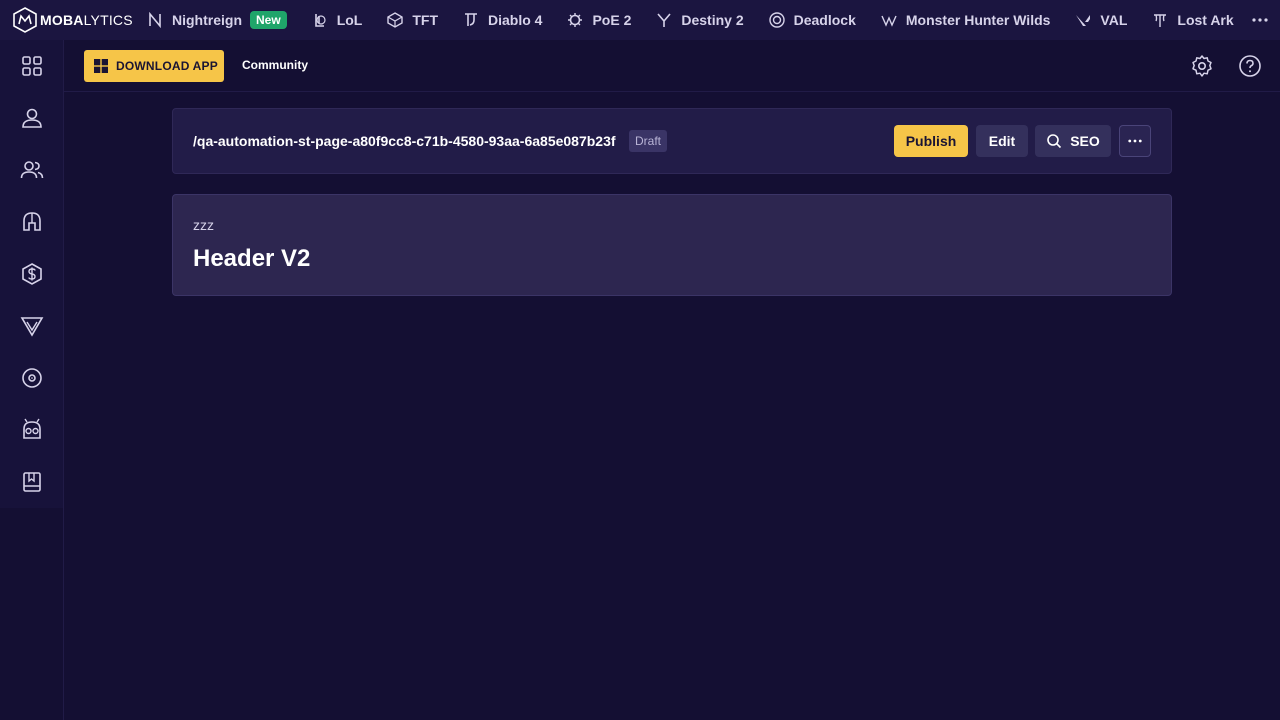  I want to click on nav-item-lost-ark: Lost Ark, so click(1192, 20).